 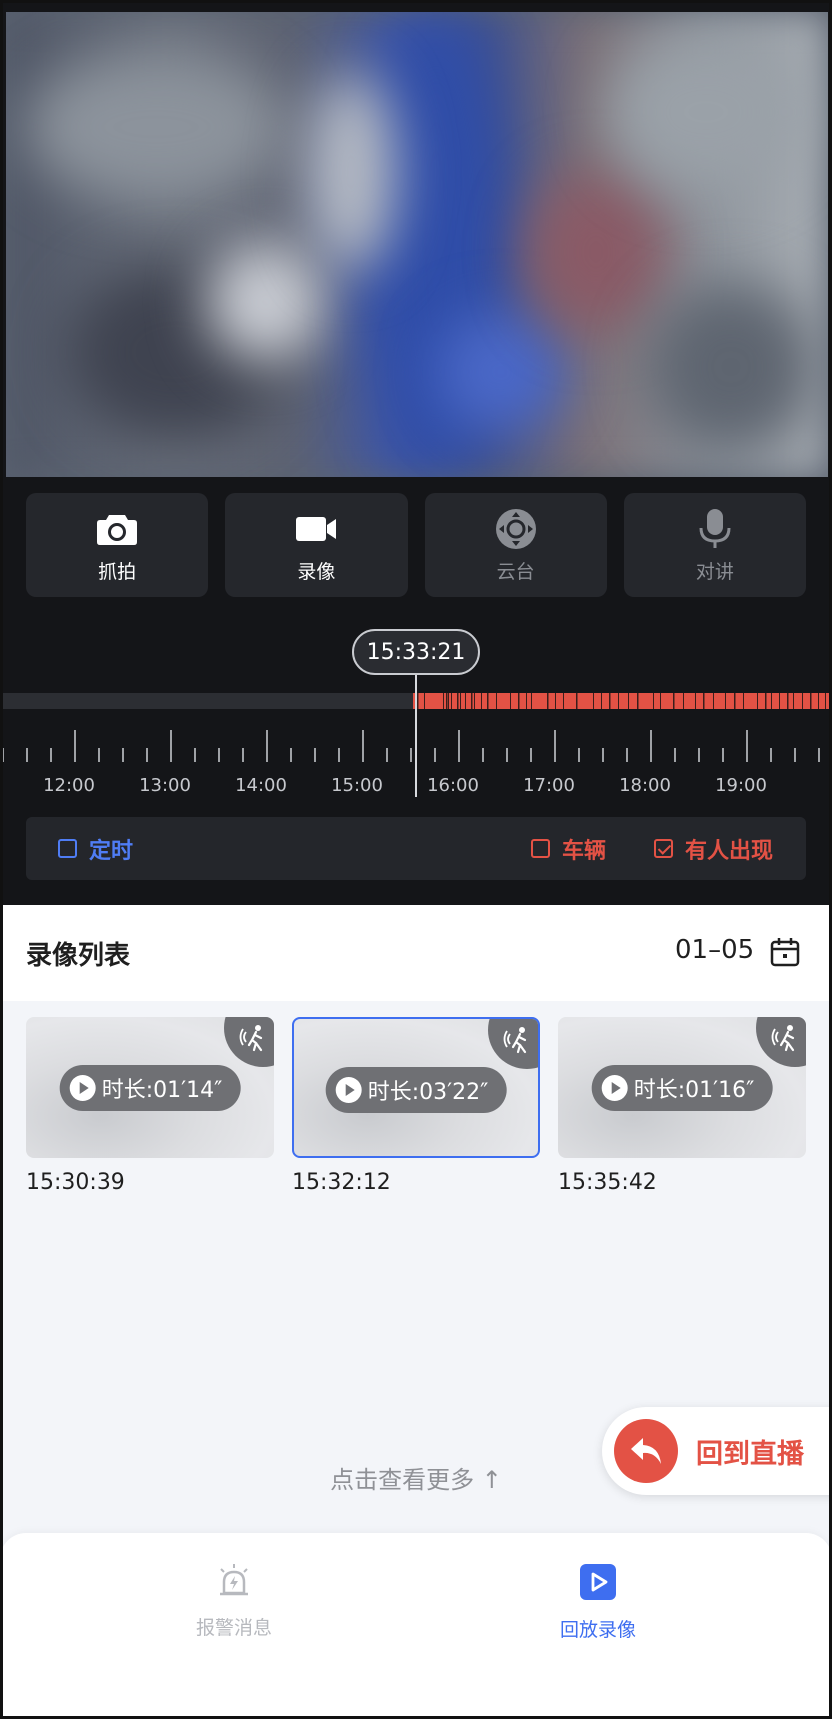 I want to click on recorded-segment, so click(x=622, y=701).